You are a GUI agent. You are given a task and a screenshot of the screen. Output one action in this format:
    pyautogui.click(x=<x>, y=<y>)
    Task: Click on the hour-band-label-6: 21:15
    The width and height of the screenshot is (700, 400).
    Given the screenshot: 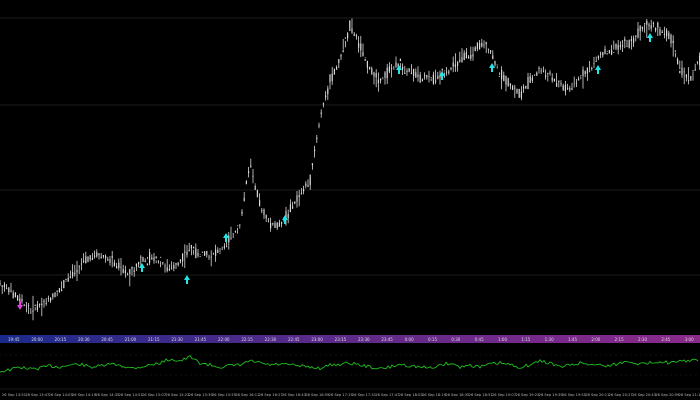 What is the action you would take?
    pyautogui.click(x=154, y=339)
    